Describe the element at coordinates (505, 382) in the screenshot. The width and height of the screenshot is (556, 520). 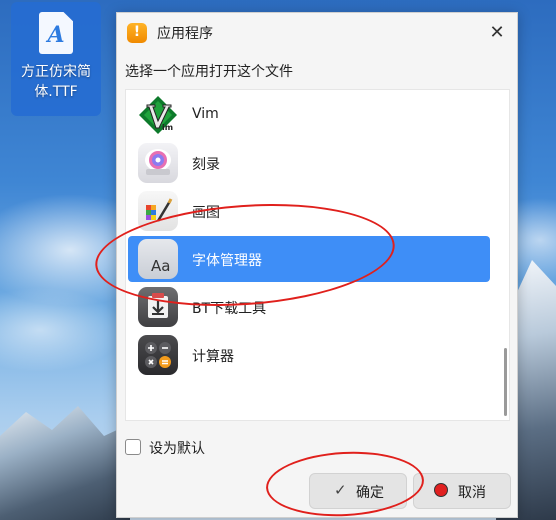
I see `list-scrollbar` at that location.